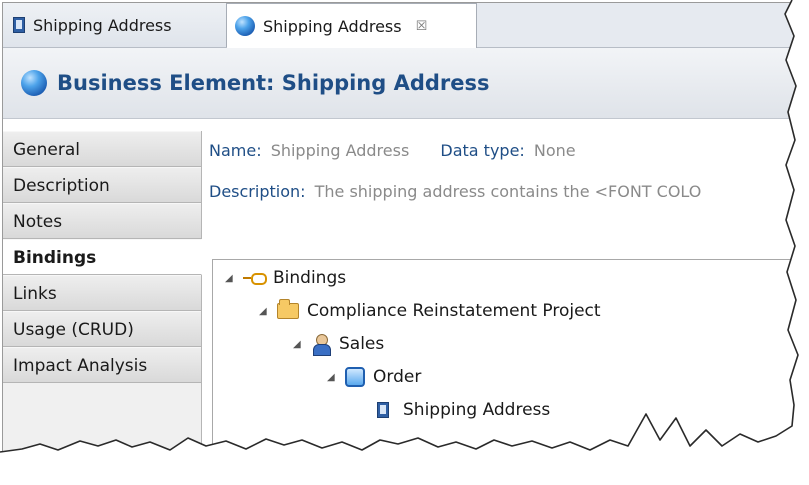  I want to click on tree-node-label: Compliance Reinstatement Project, so click(454, 311).